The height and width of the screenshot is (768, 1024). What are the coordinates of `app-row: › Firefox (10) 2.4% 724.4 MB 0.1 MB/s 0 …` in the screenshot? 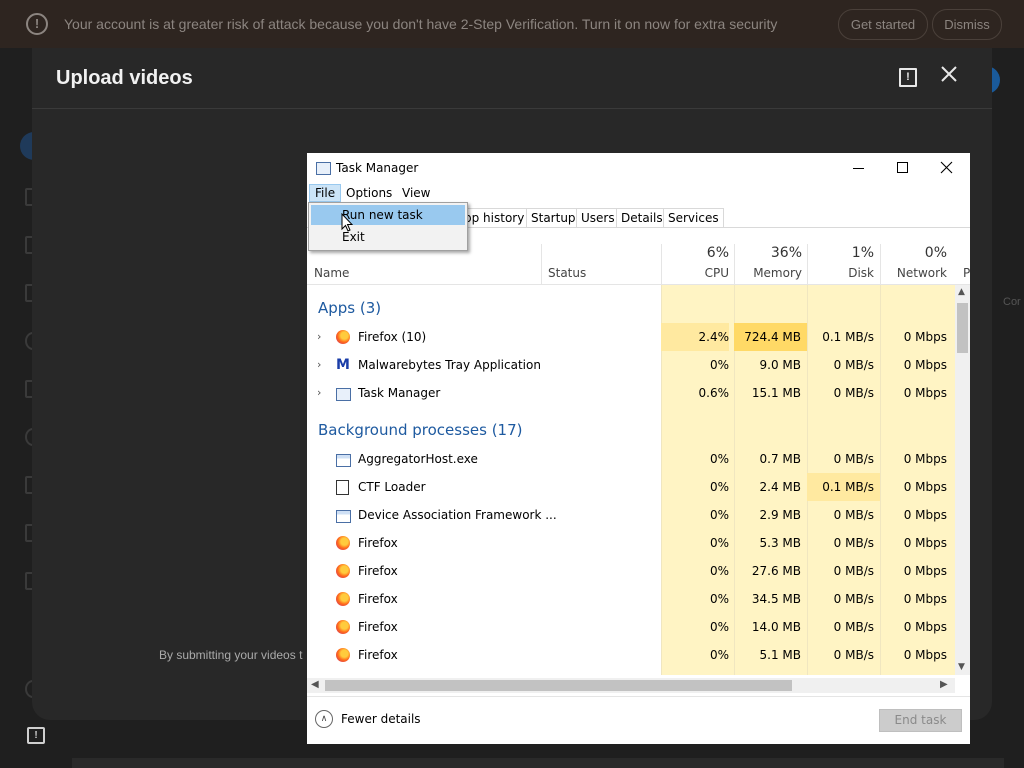 It's located at (631, 337).